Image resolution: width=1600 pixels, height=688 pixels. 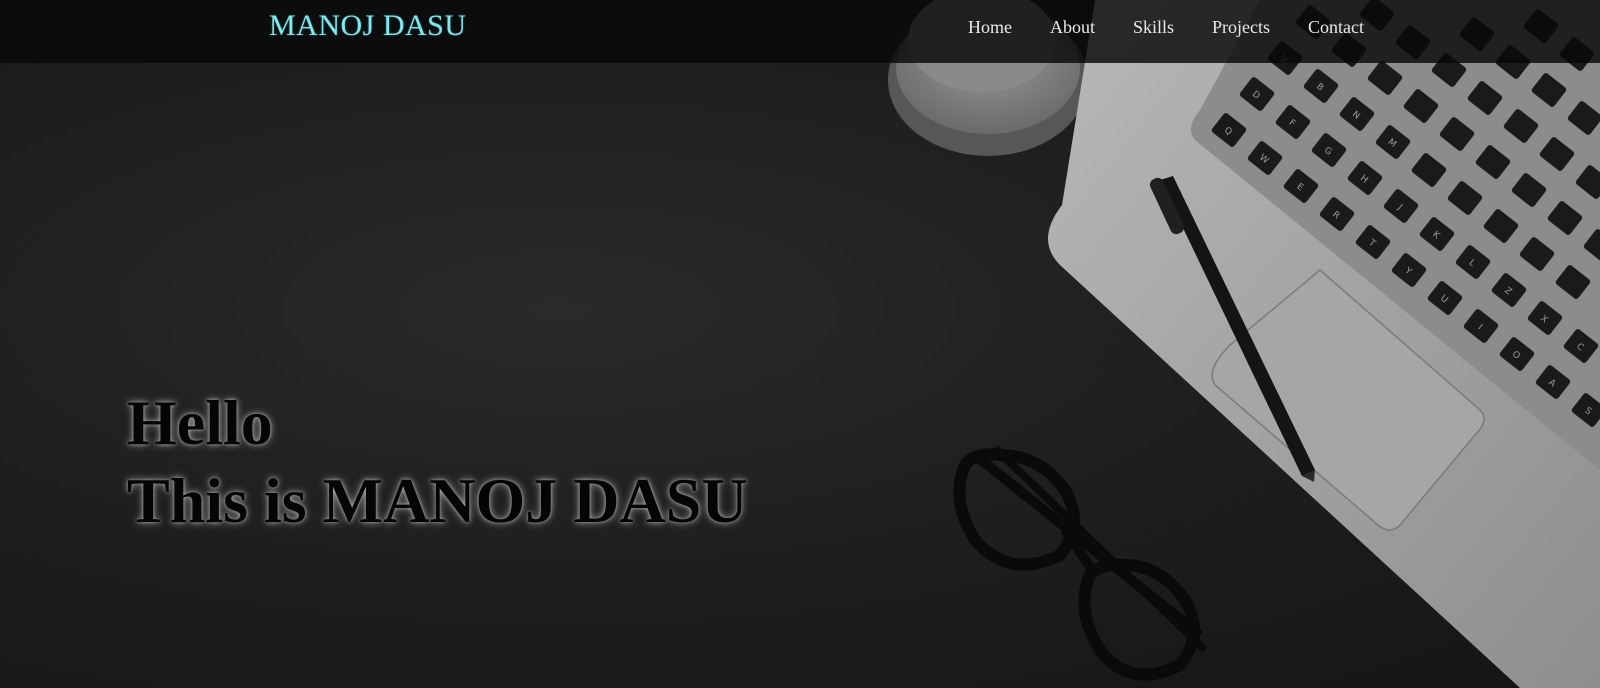 What do you see at coordinates (1241, 27) in the screenshot?
I see `nav-link-projects: Projects` at bounding box center [1241, 27].